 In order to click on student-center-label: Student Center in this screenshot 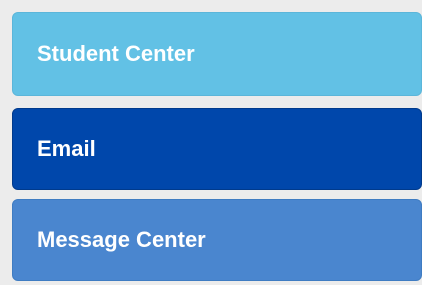, I will do `click(116, 53)`.